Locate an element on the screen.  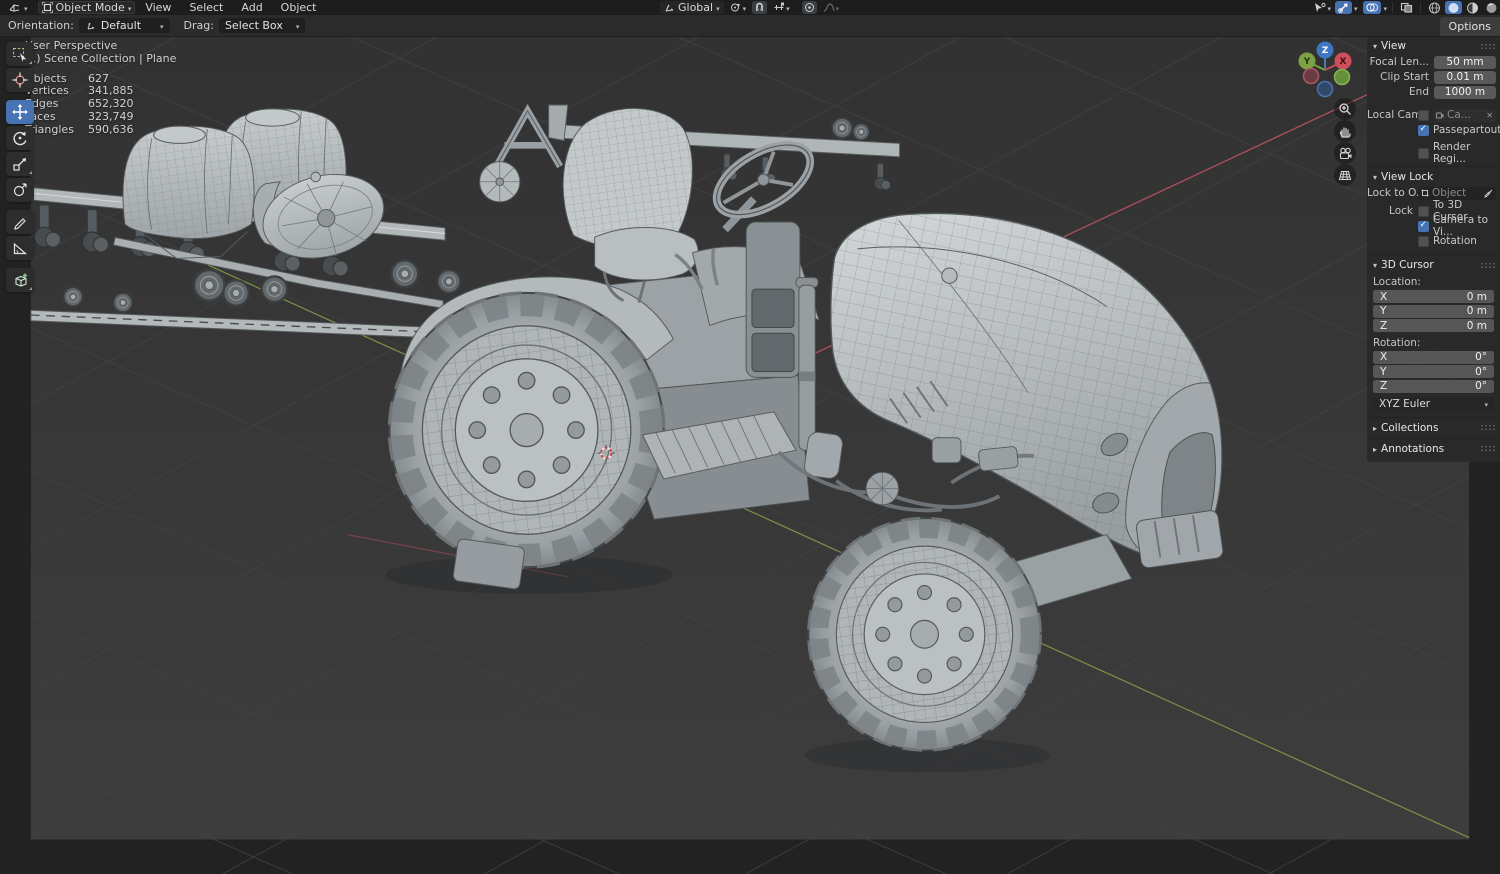
snap-toggle is located at coordinates (760, 7).